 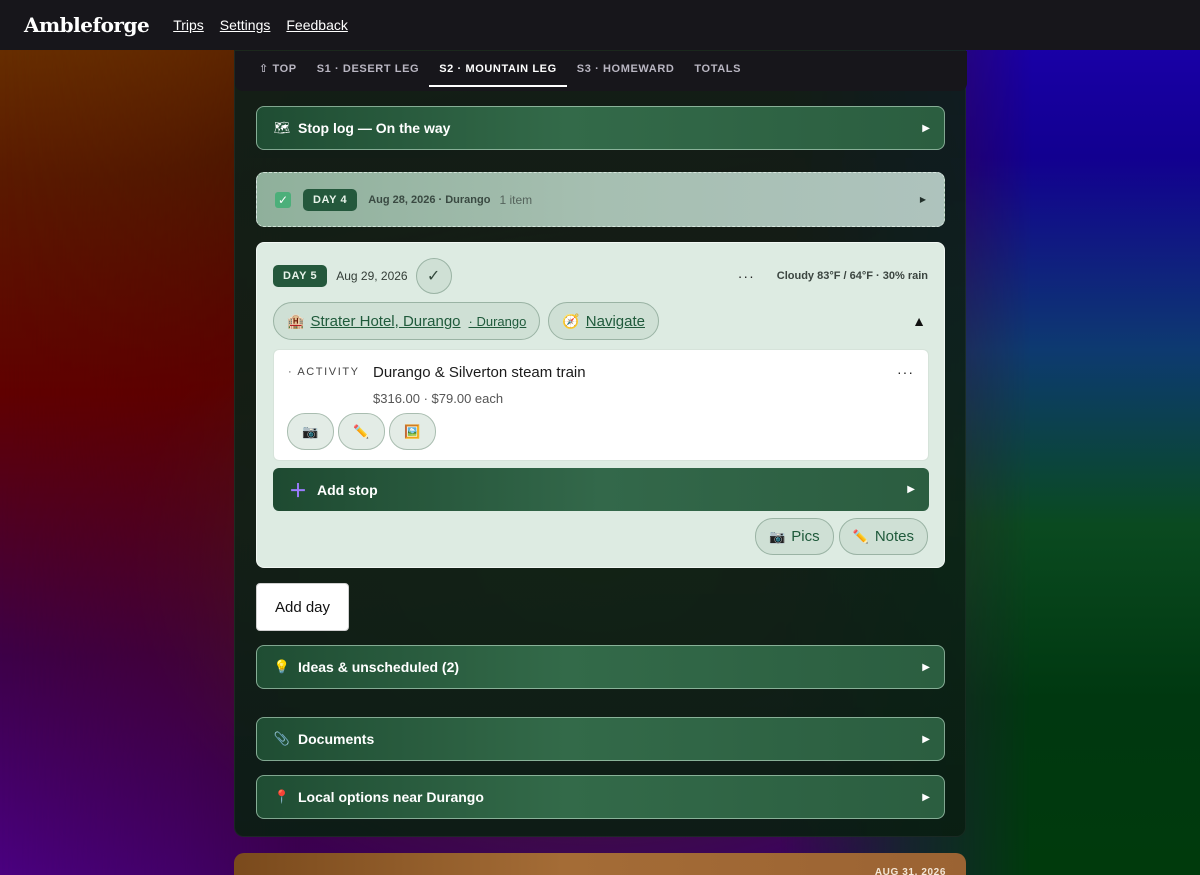 I want to click on activity-actions: 📷 ✏️ 🖼️, so click(x=363, y=431).